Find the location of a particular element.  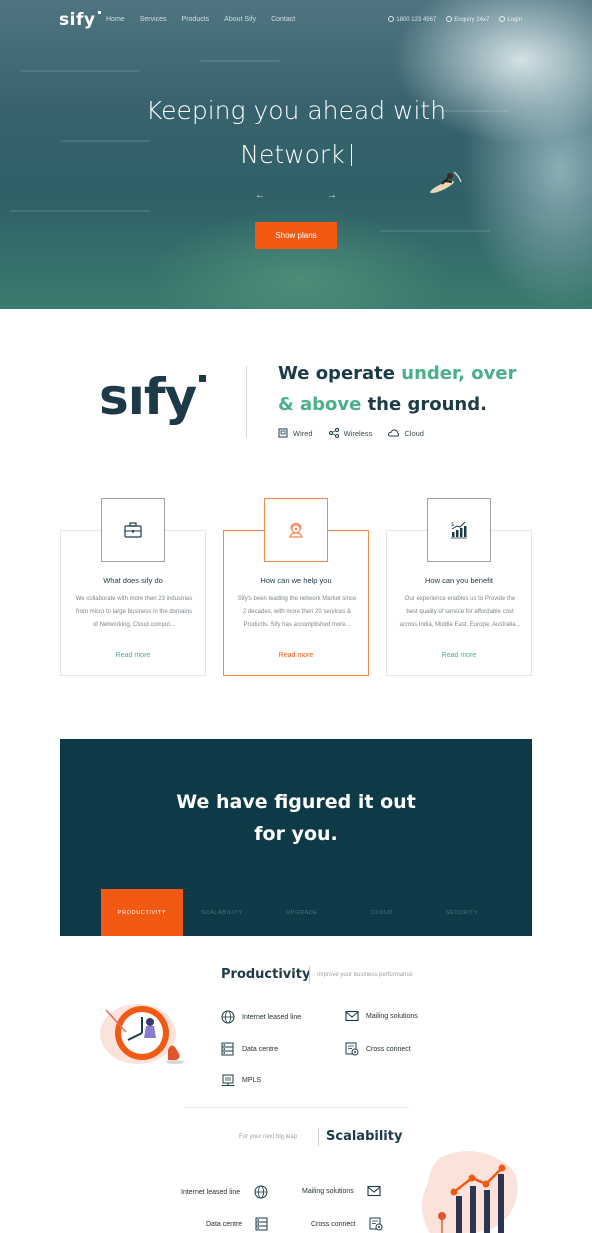

tab-scalability: SCALABILITY is located at coordinates (222, 912).